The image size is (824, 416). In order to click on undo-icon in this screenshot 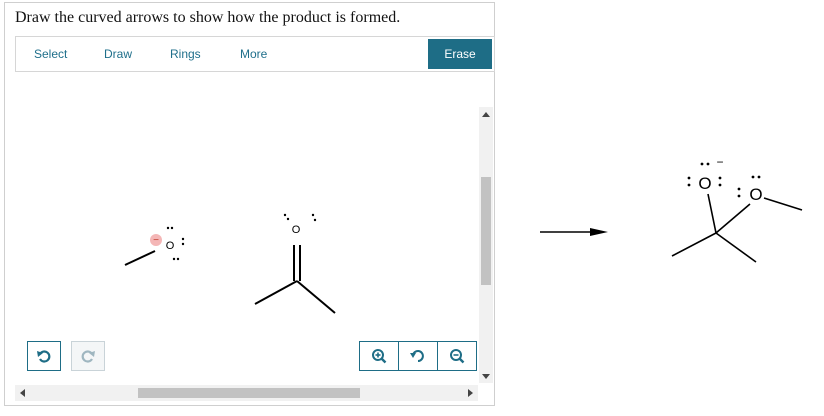, I will do `click(44, 356)`.